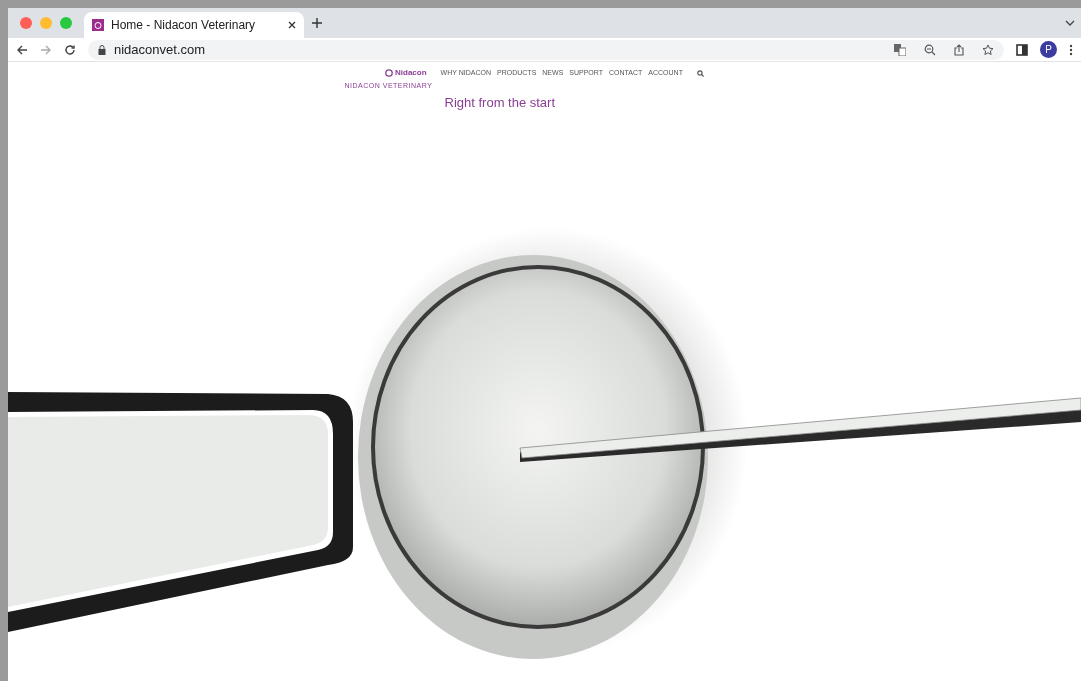 The width and height of the screenshot is (1081, 681). I want to click on profile-avatar: P, so click(1048, 49).